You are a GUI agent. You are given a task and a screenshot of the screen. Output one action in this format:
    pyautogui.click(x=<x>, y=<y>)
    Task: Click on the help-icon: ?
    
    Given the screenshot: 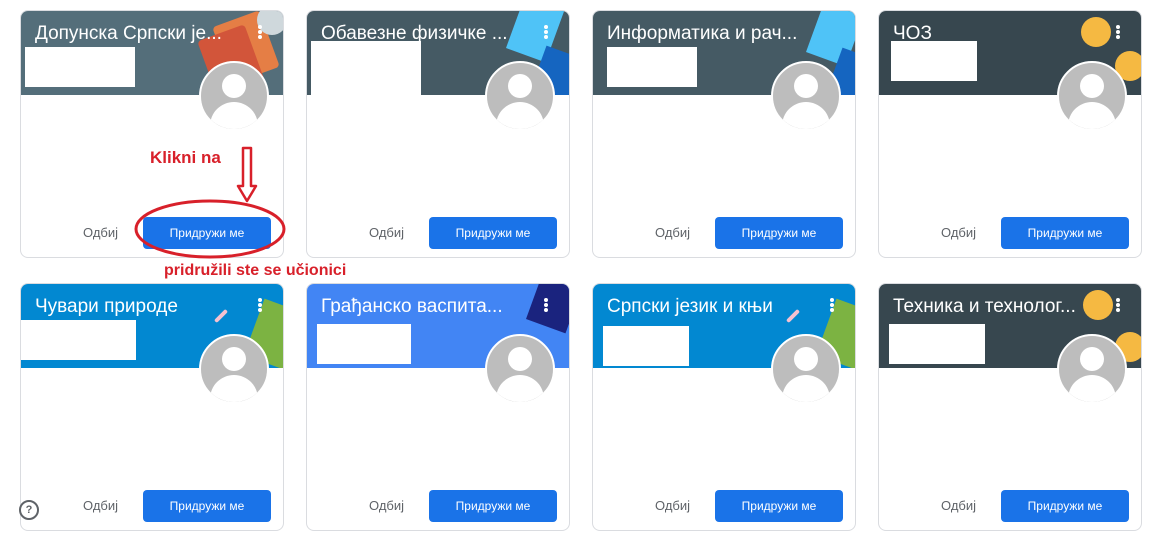 What is the action you would take?
    pyautogui.click(x=29, y=510)
    